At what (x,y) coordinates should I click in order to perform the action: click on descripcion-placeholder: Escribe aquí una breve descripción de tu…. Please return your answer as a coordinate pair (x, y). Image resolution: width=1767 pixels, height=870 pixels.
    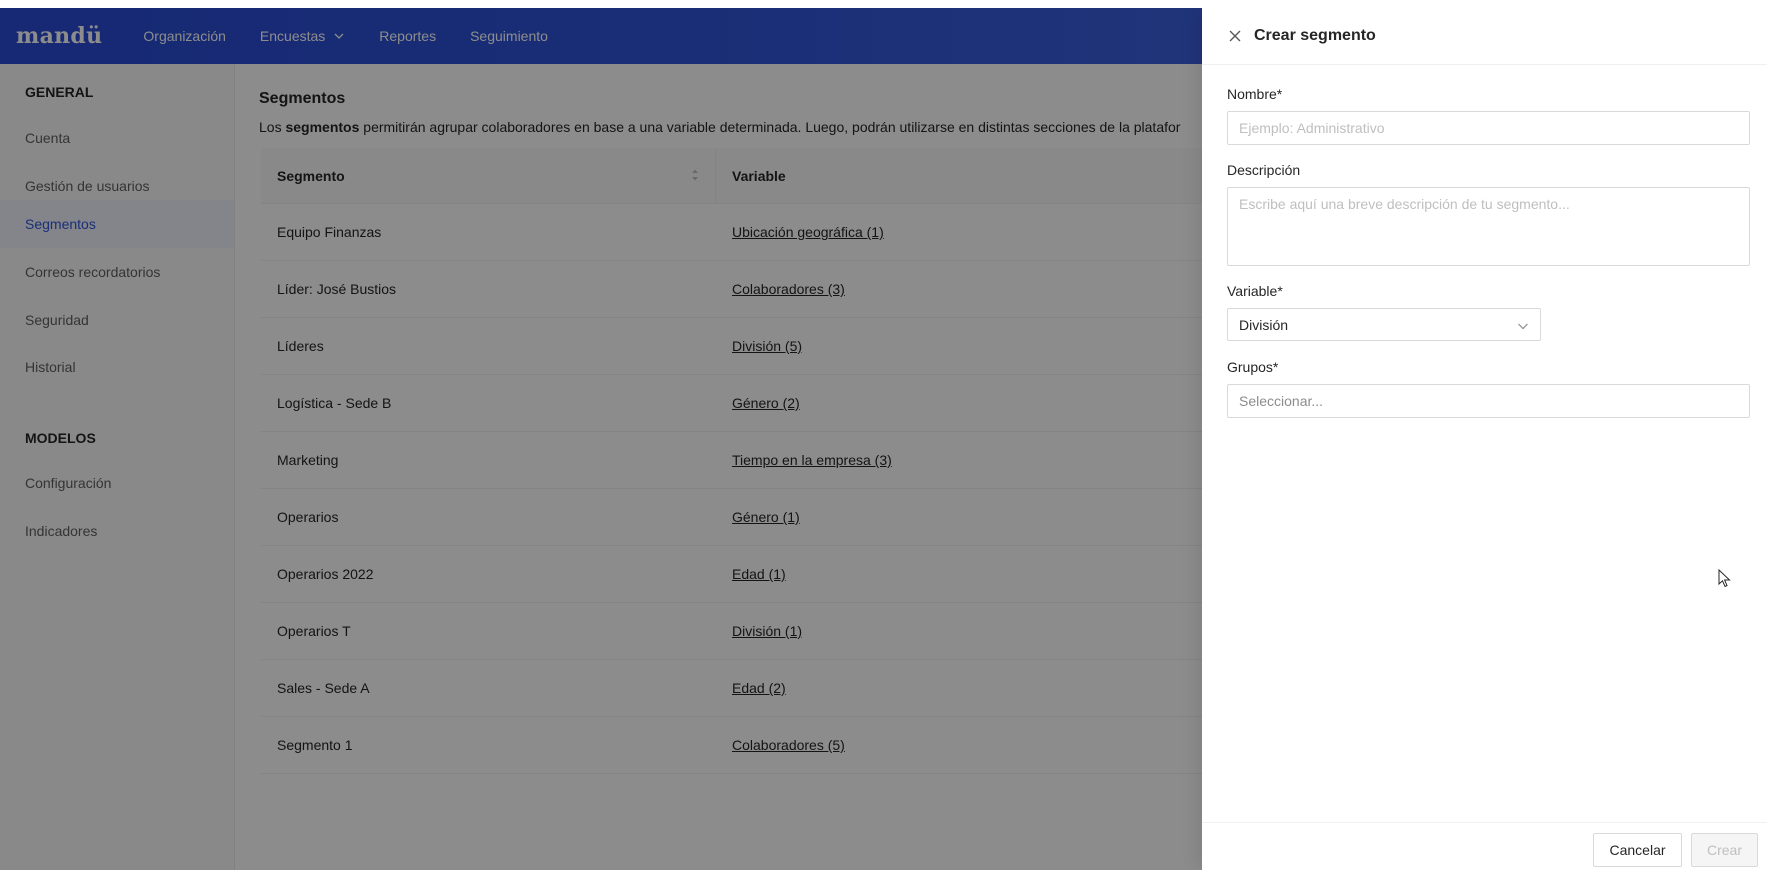
    Looking at the image, I should click on (1404, 204).